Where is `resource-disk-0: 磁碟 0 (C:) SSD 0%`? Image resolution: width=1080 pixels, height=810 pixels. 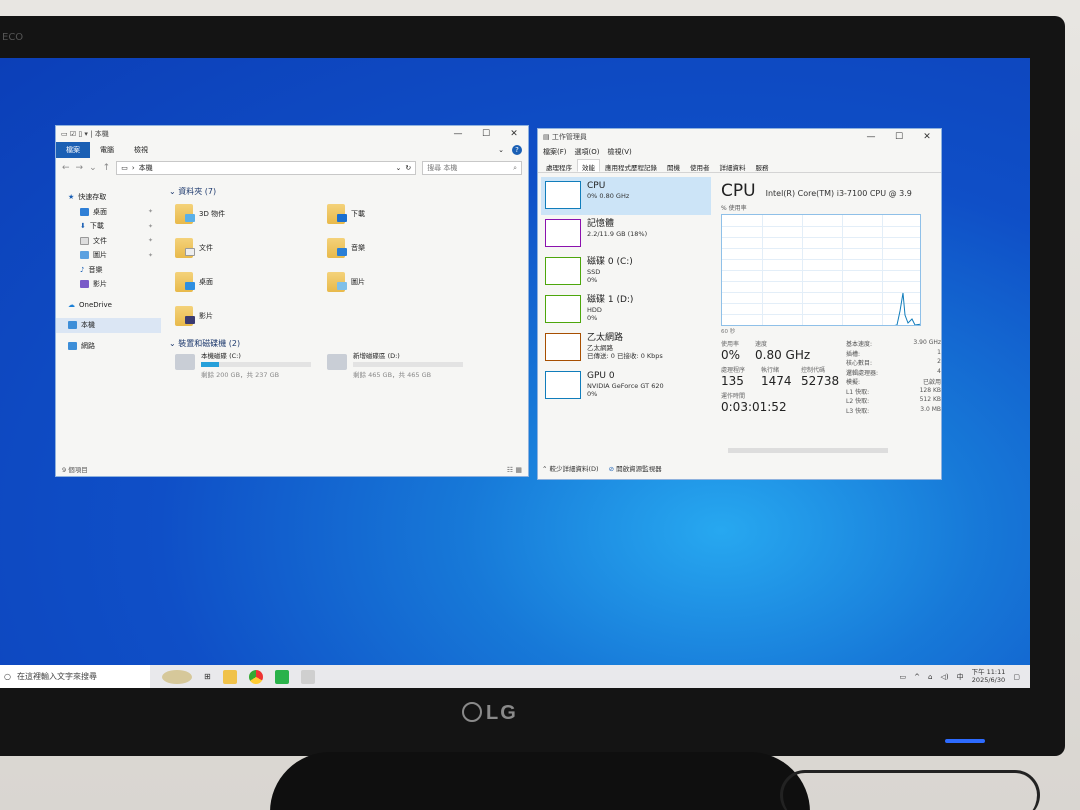 resource-disk-0: 磁碟 0 (C:) SSD 0% is located at coordinates (626, 272).